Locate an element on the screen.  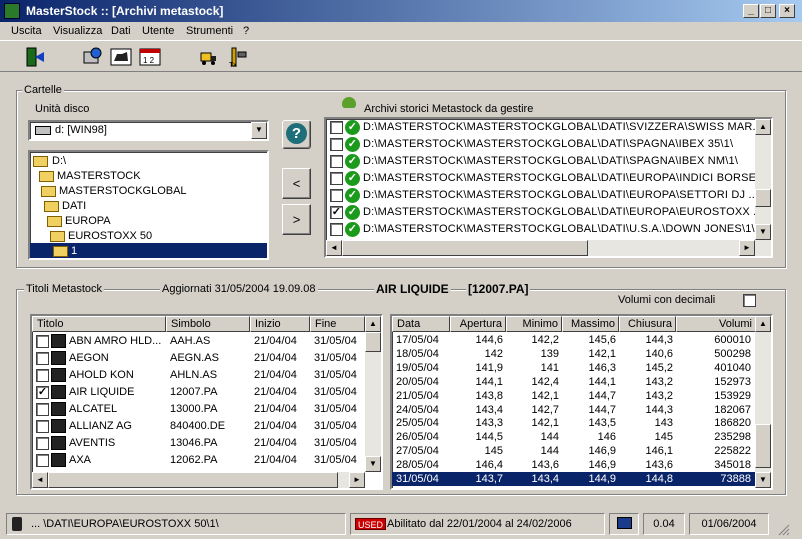
archivi-vscrollbar: ▲ ▼ is located at coordinates (763, 179).